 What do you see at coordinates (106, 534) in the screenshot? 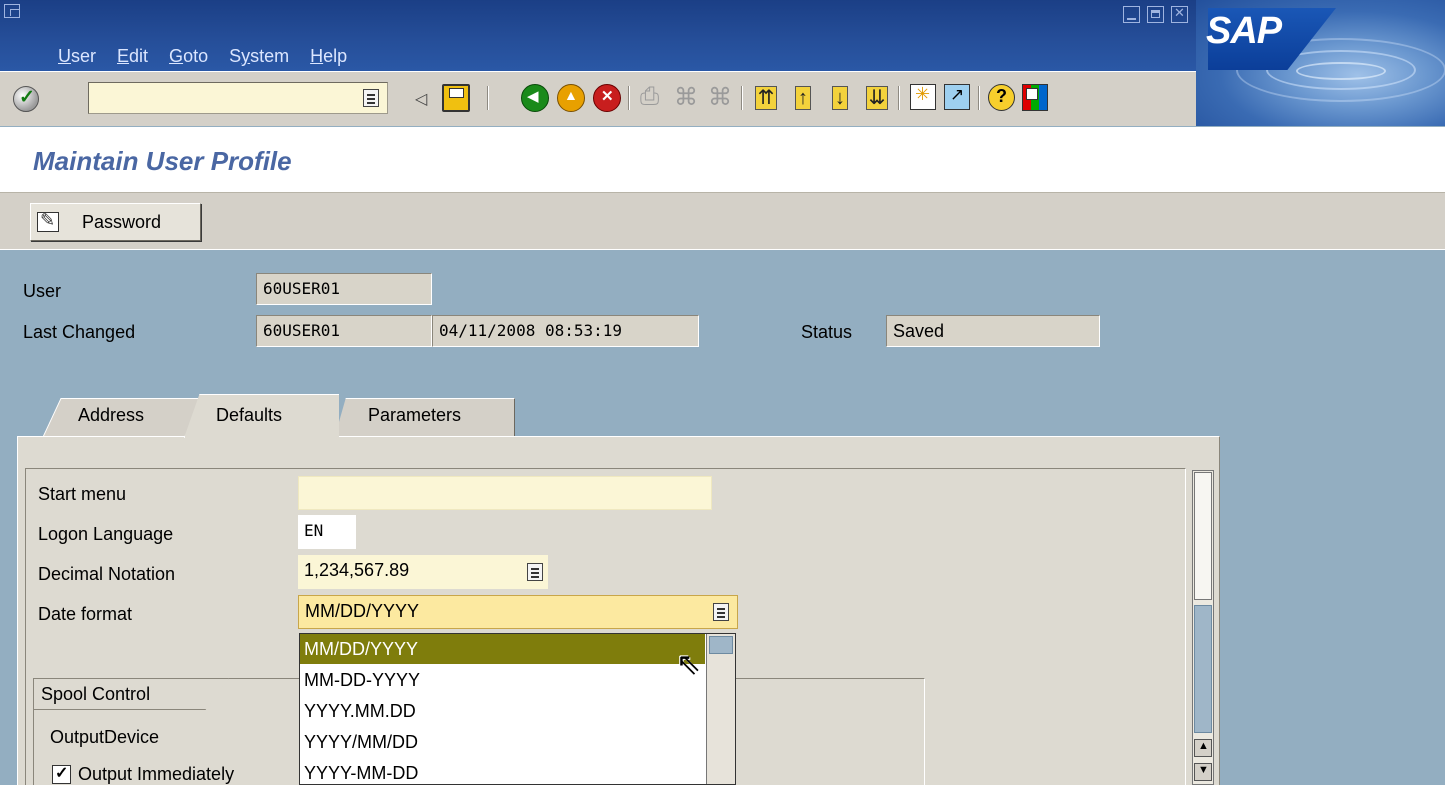
I see `logon-language-label: Logon Language` at bounding box center [106, 534].